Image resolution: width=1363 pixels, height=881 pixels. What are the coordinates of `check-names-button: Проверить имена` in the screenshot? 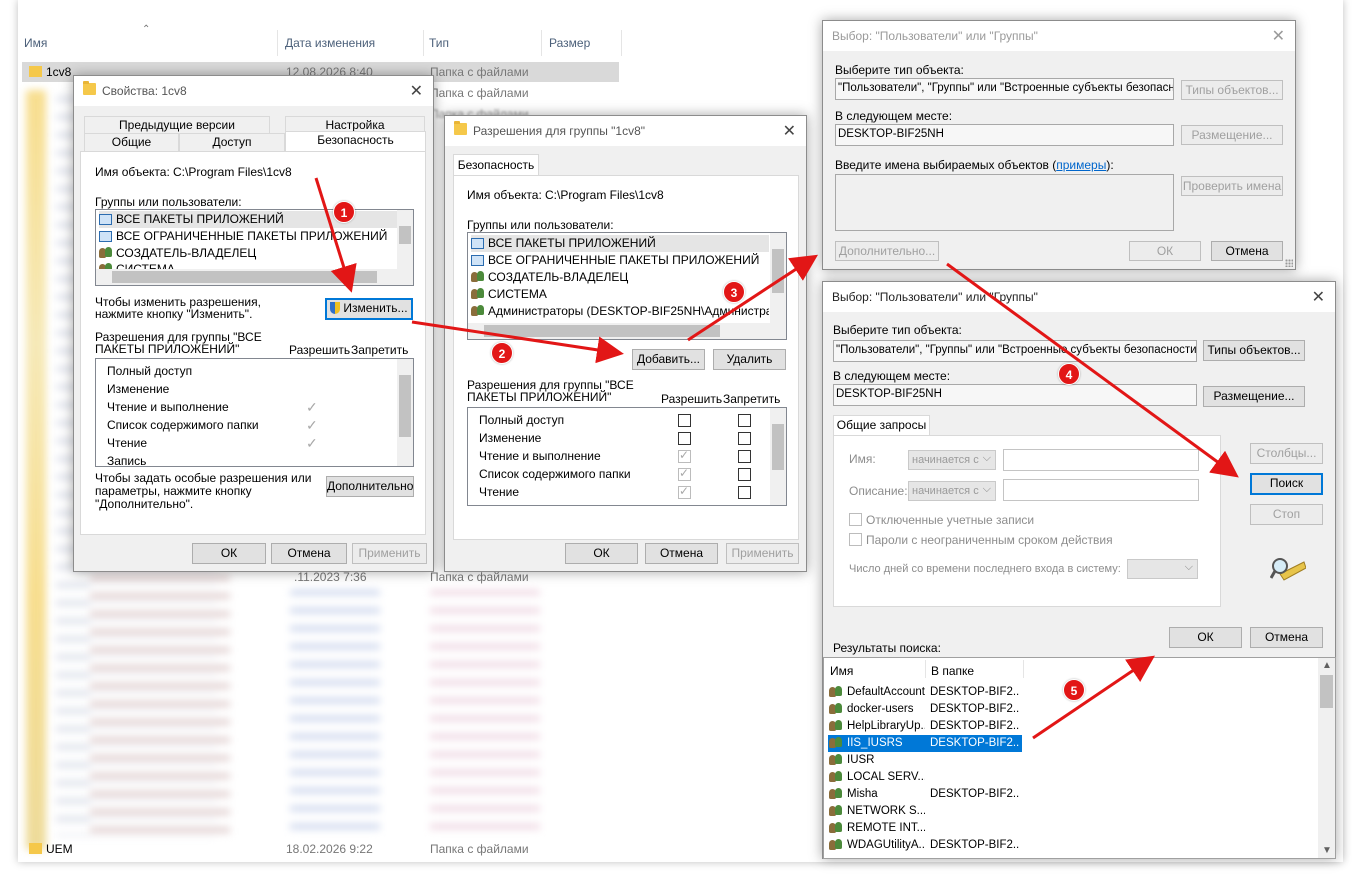 It's located at (1232, 186).